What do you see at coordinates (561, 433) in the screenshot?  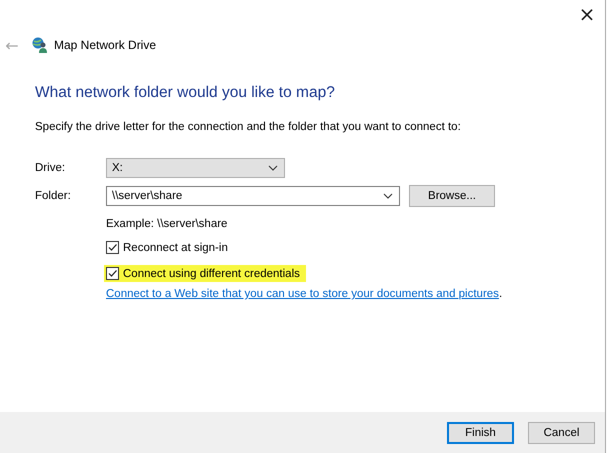 I see `cancel-button: Cancel` at bounding box center [561, 433].